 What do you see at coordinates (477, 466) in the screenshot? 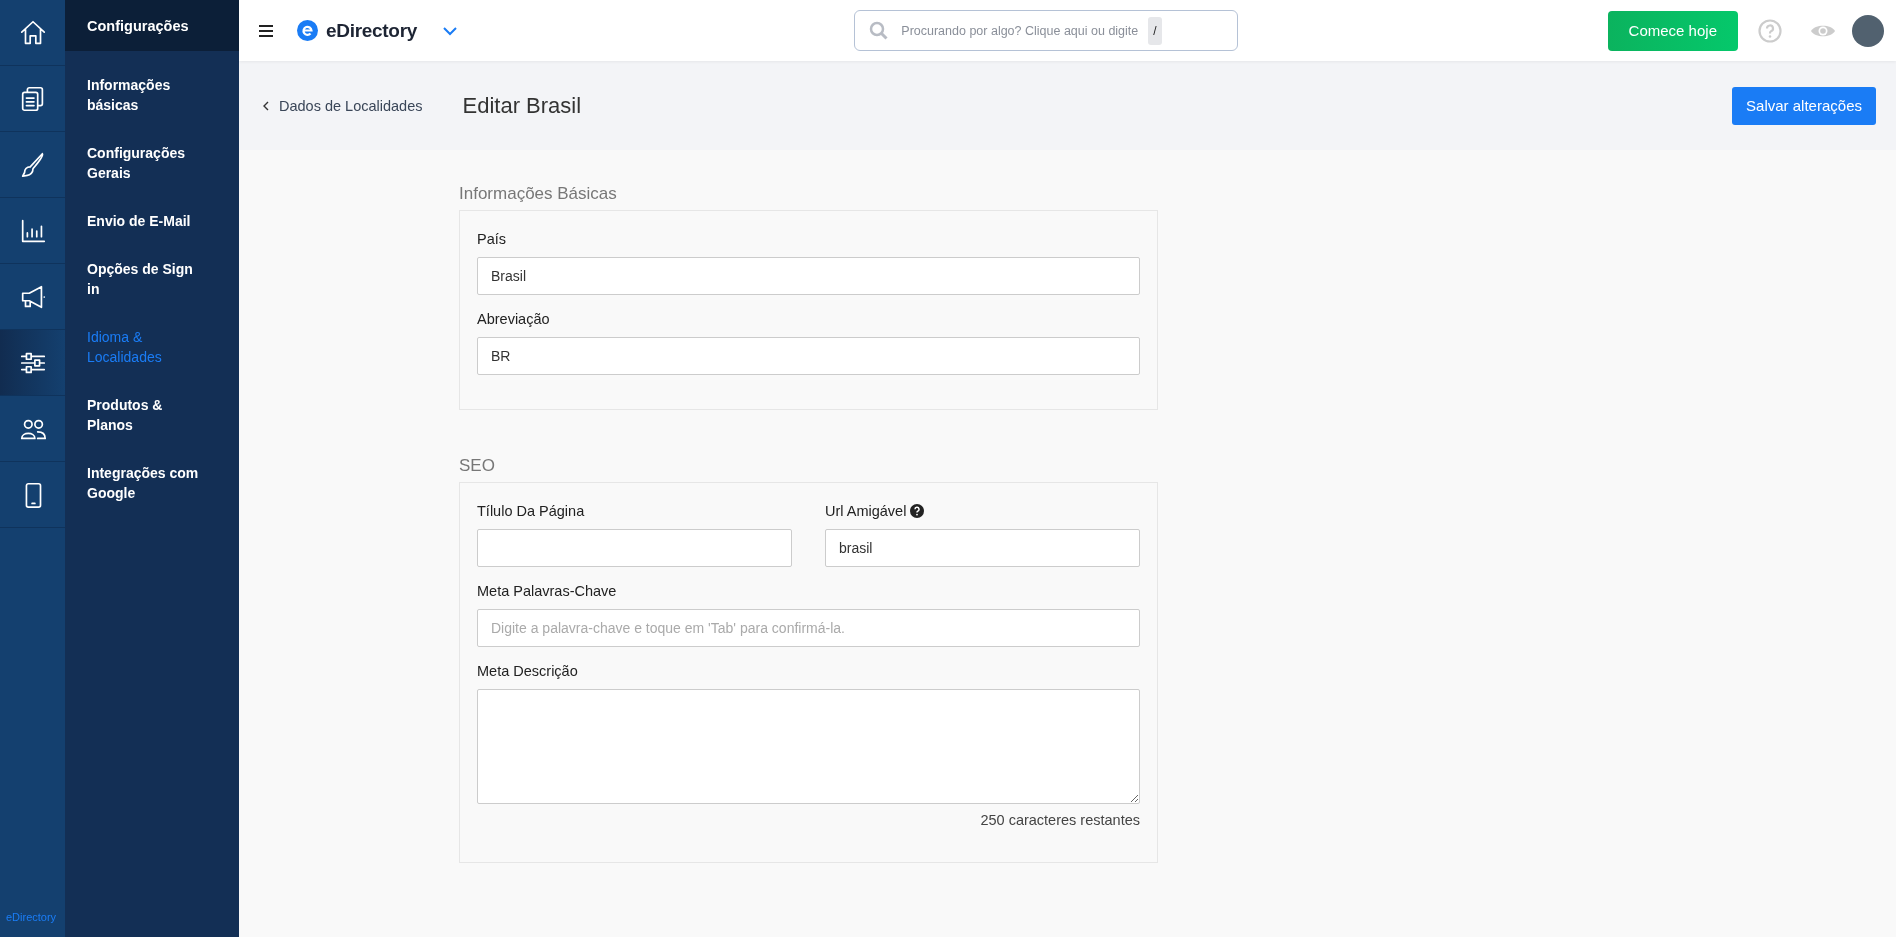
I see `section-title: SEO` at bounding box center [477, 466].